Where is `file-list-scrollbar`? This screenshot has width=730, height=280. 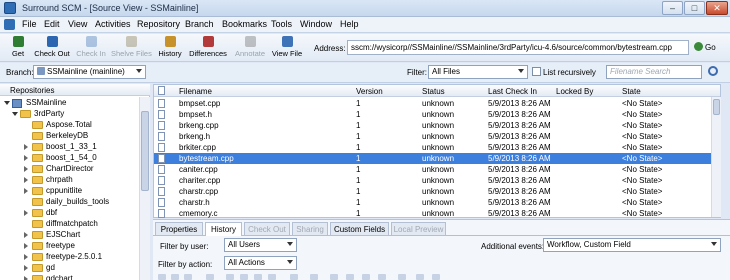 file-list-scrollbar is located at coordinates (716, 157).